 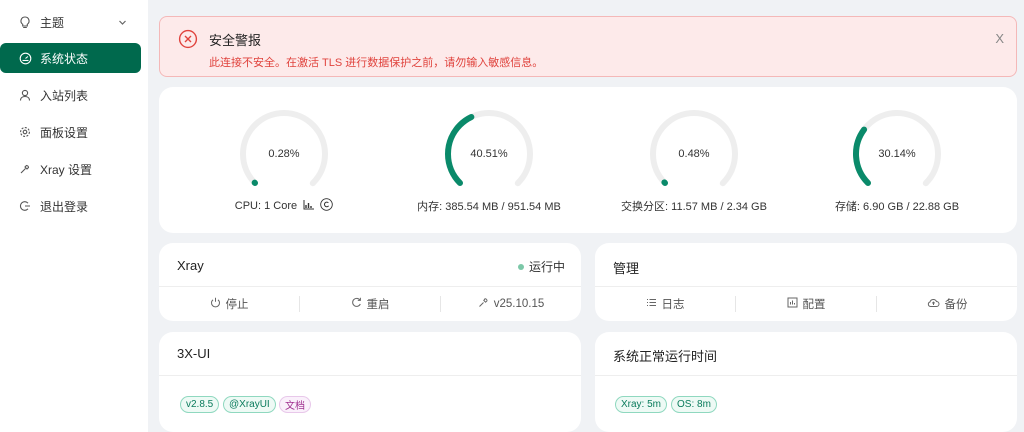 I want to click on os-uptime-tag: OS: 8m, so click(x=694, y=404).